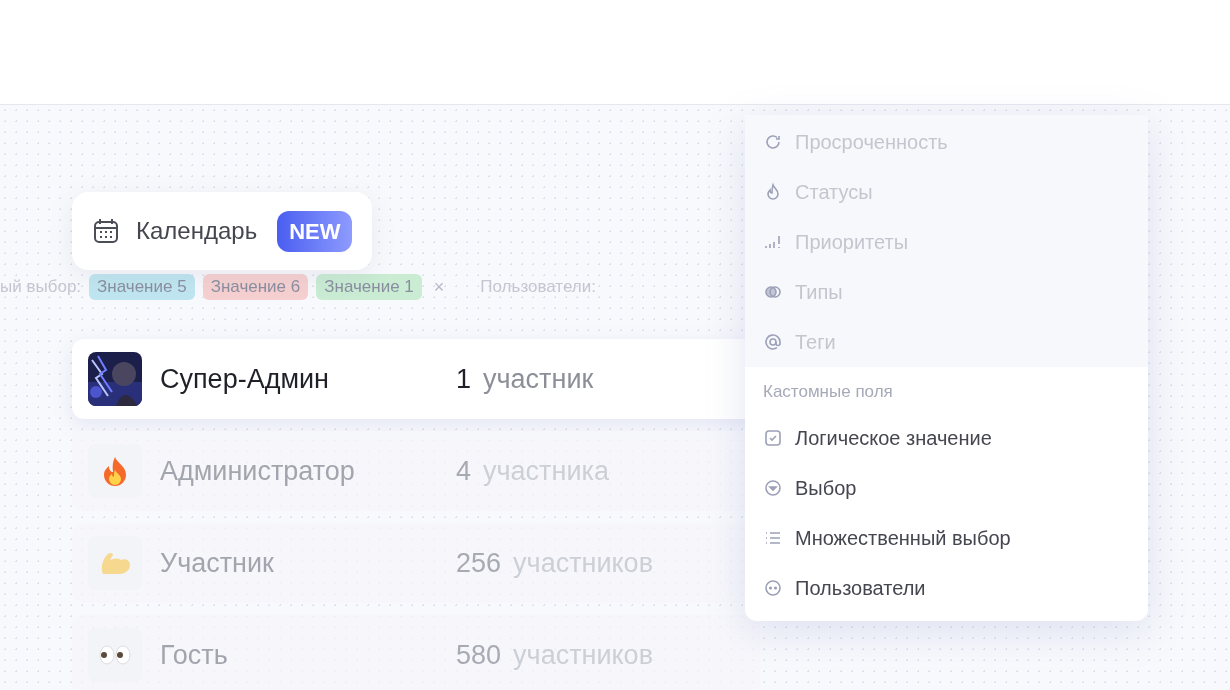 Image resolution: width=1230 pixels, height=690 pixels. What do you see at coordinates (479, 655) in the screenshot?
I see `member-count: 580` at bounding box center [479, 655].